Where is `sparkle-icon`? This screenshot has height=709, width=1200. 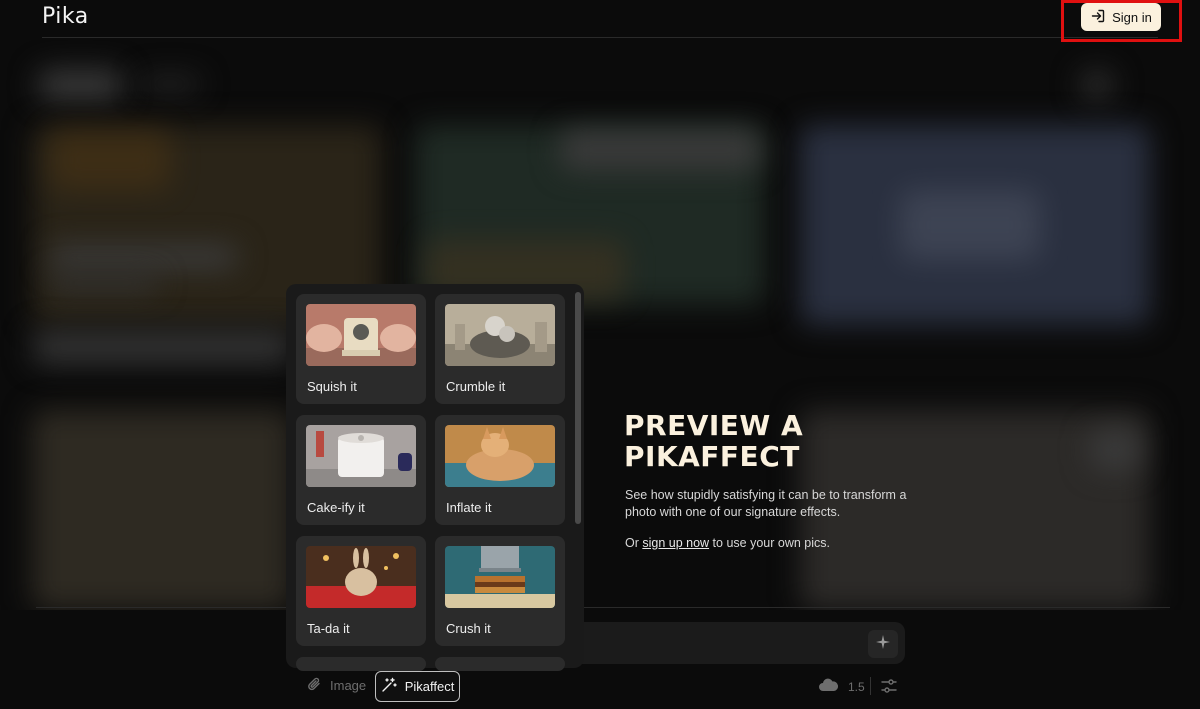
sparkle-icon is located at coordinates (883, 644).